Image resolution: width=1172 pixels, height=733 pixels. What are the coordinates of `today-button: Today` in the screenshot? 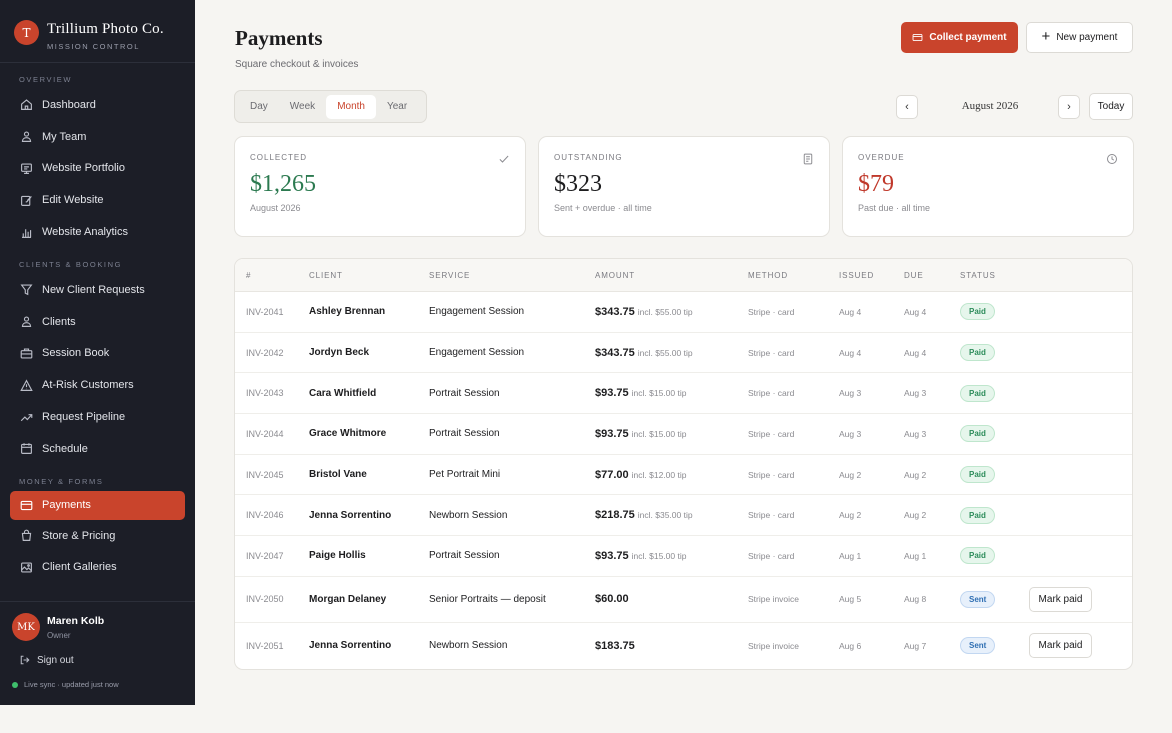 It's located at (1111, 106).